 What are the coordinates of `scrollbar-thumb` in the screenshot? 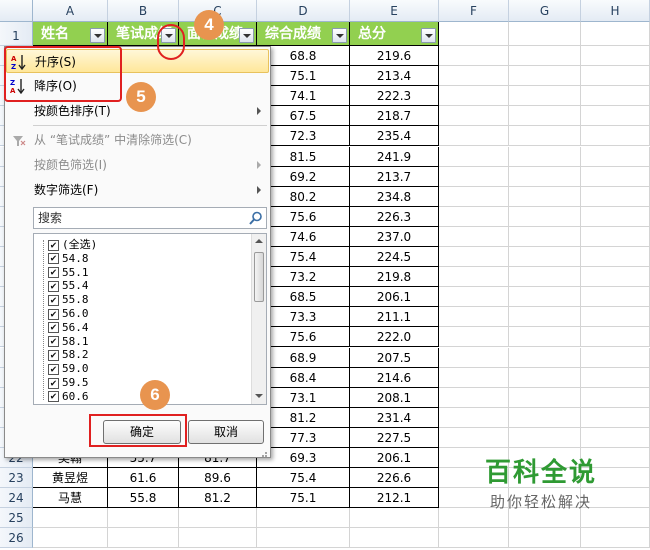 It's located at (259, 277).